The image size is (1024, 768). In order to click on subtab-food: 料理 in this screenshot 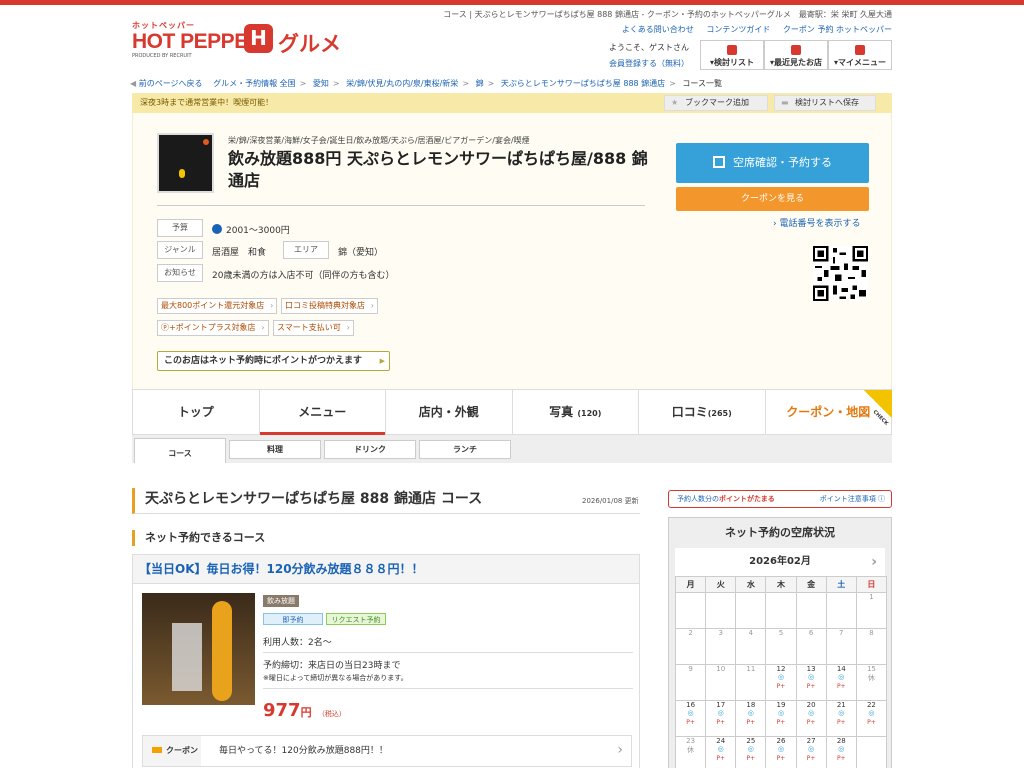, I will do `click(275, 449)`.